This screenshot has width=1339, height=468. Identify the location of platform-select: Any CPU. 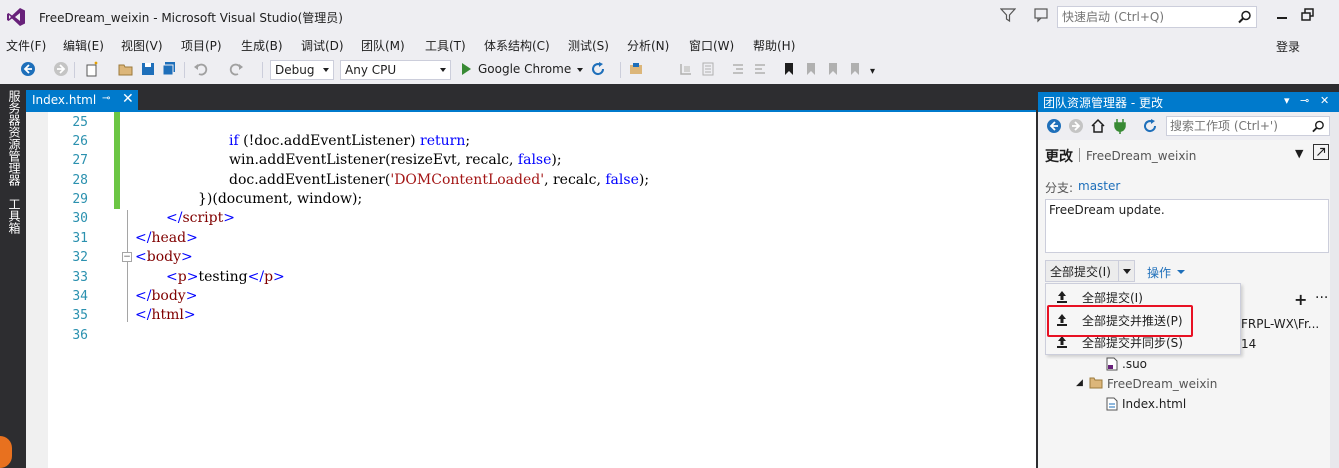
(395, 70).